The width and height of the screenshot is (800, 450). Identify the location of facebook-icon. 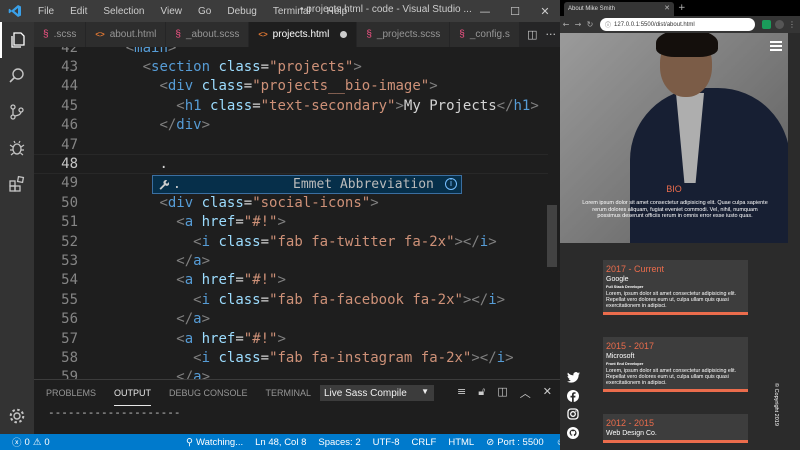
(573, 396).